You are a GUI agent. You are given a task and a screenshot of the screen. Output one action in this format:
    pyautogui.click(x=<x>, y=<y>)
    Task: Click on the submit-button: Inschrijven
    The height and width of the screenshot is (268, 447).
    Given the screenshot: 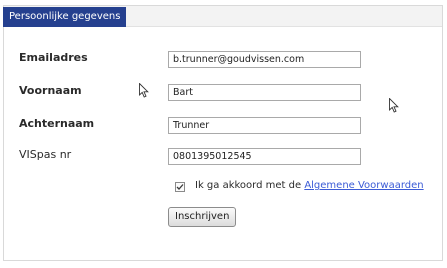 What is the action you would take?
    pyautogui.click(x=202, y=217)
    